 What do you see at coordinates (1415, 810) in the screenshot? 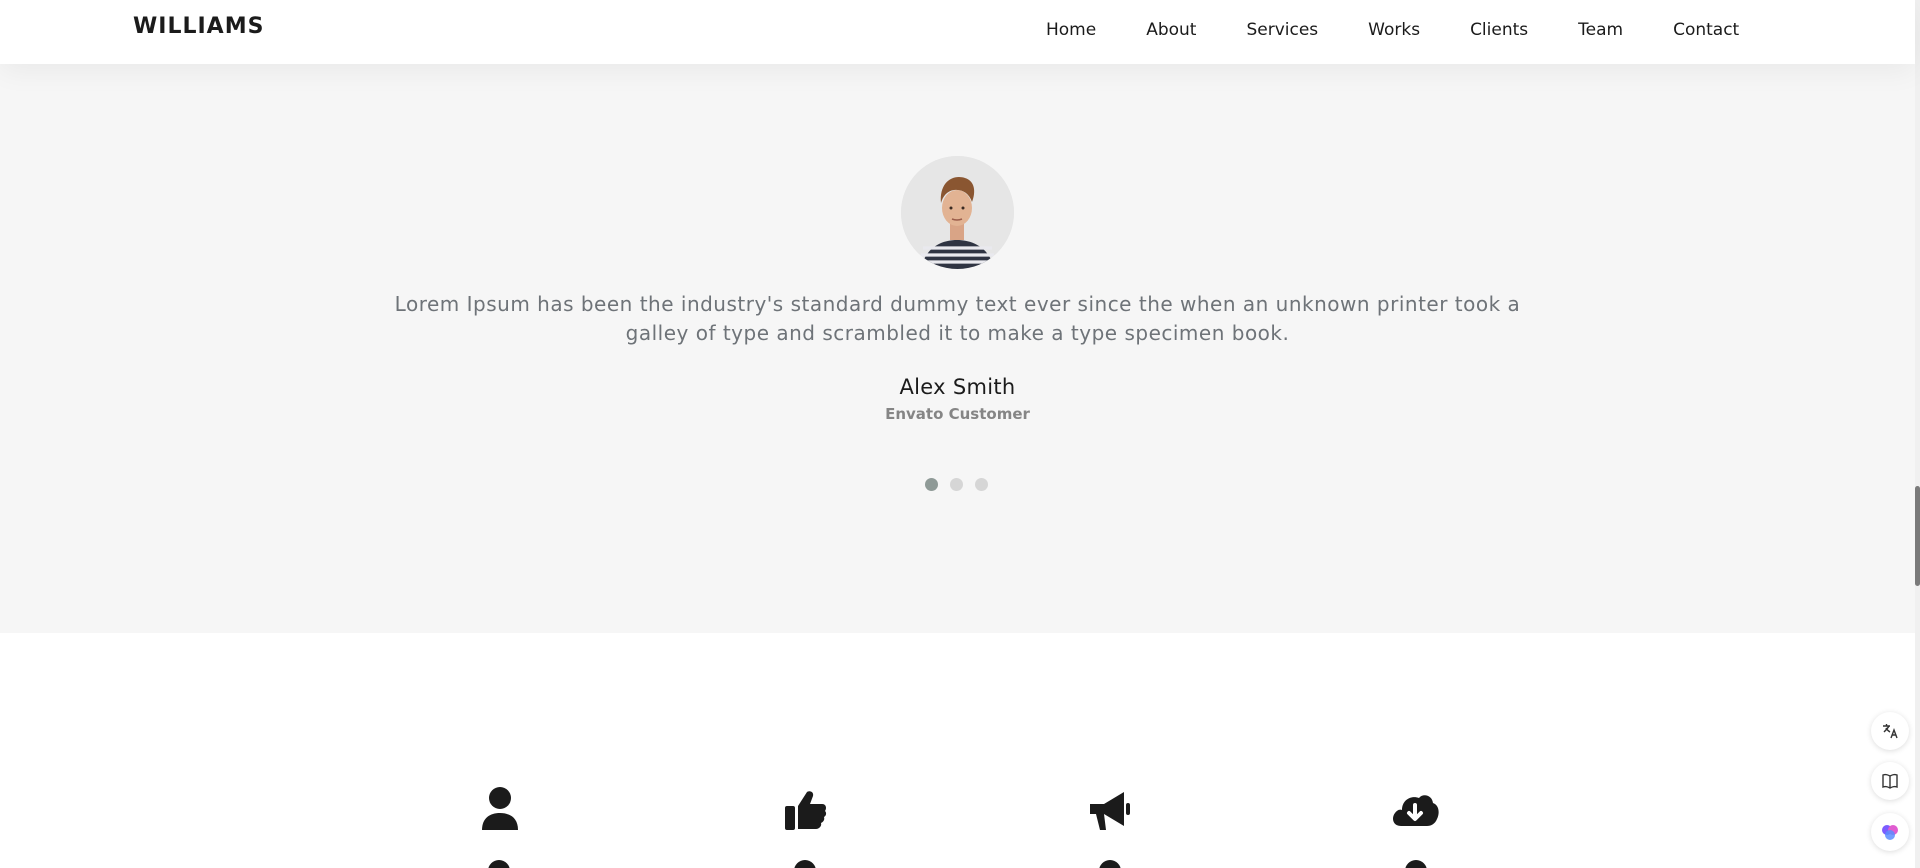
I see `cloud-download-icon` at bounding box center [1415, 810].